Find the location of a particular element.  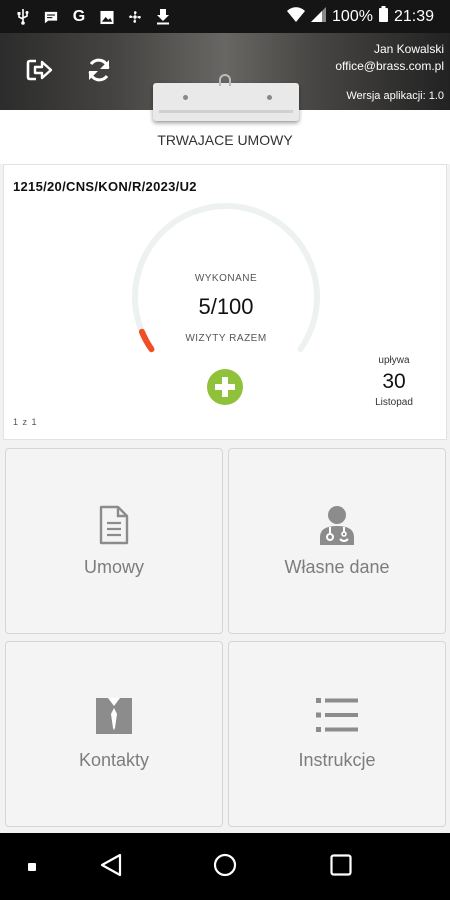

tile-label: Kontakty is located at coordinates (114, 760).